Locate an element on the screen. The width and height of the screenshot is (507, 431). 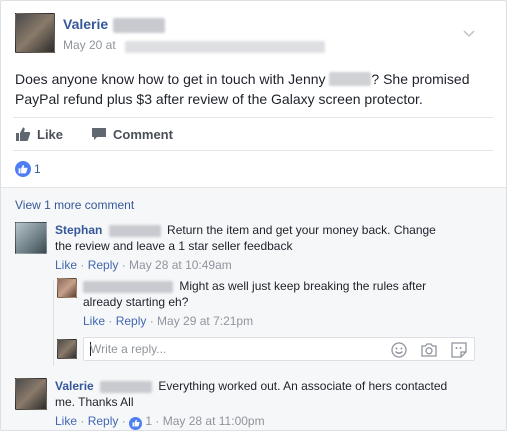
comment-meta: Like · Reply · May 28 at 10:49am is located at coordinates (143, 265).